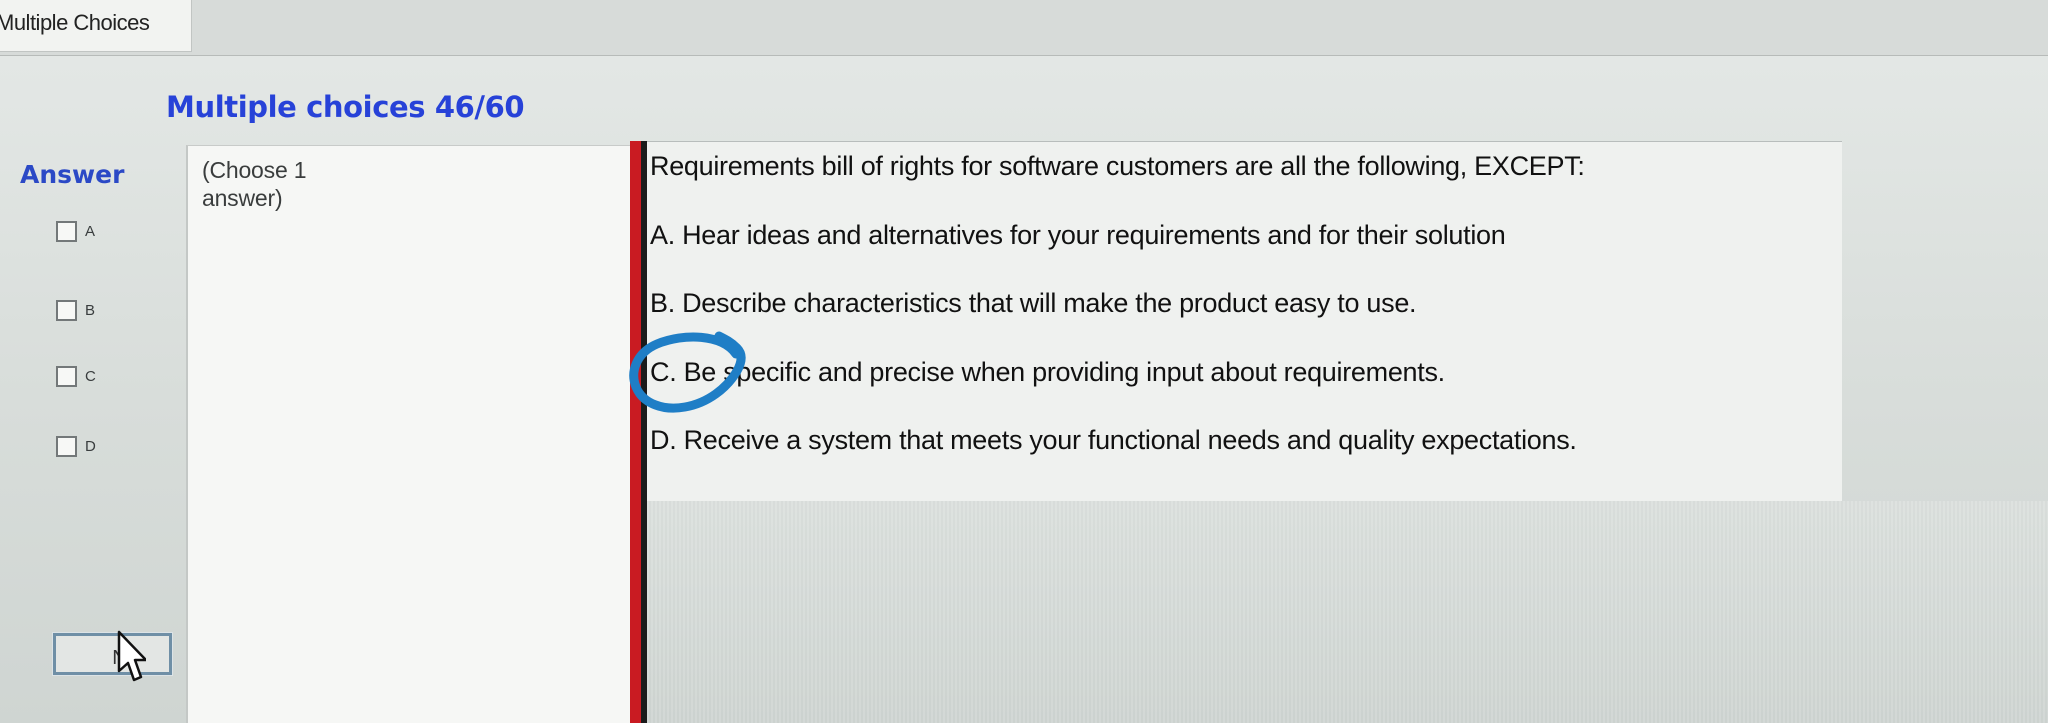  What do you see at coordinates (90, 231) in the screenshot?
I see `choice-a-label: A` at bounding box center [90, 231].